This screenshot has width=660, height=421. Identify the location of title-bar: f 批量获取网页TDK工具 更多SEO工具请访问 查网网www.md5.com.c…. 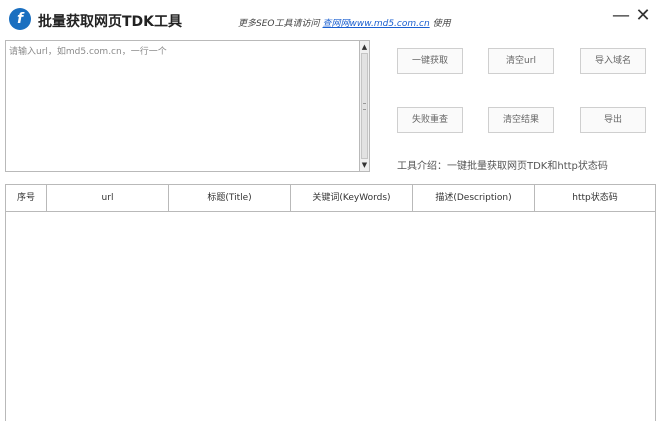
(330, 19).